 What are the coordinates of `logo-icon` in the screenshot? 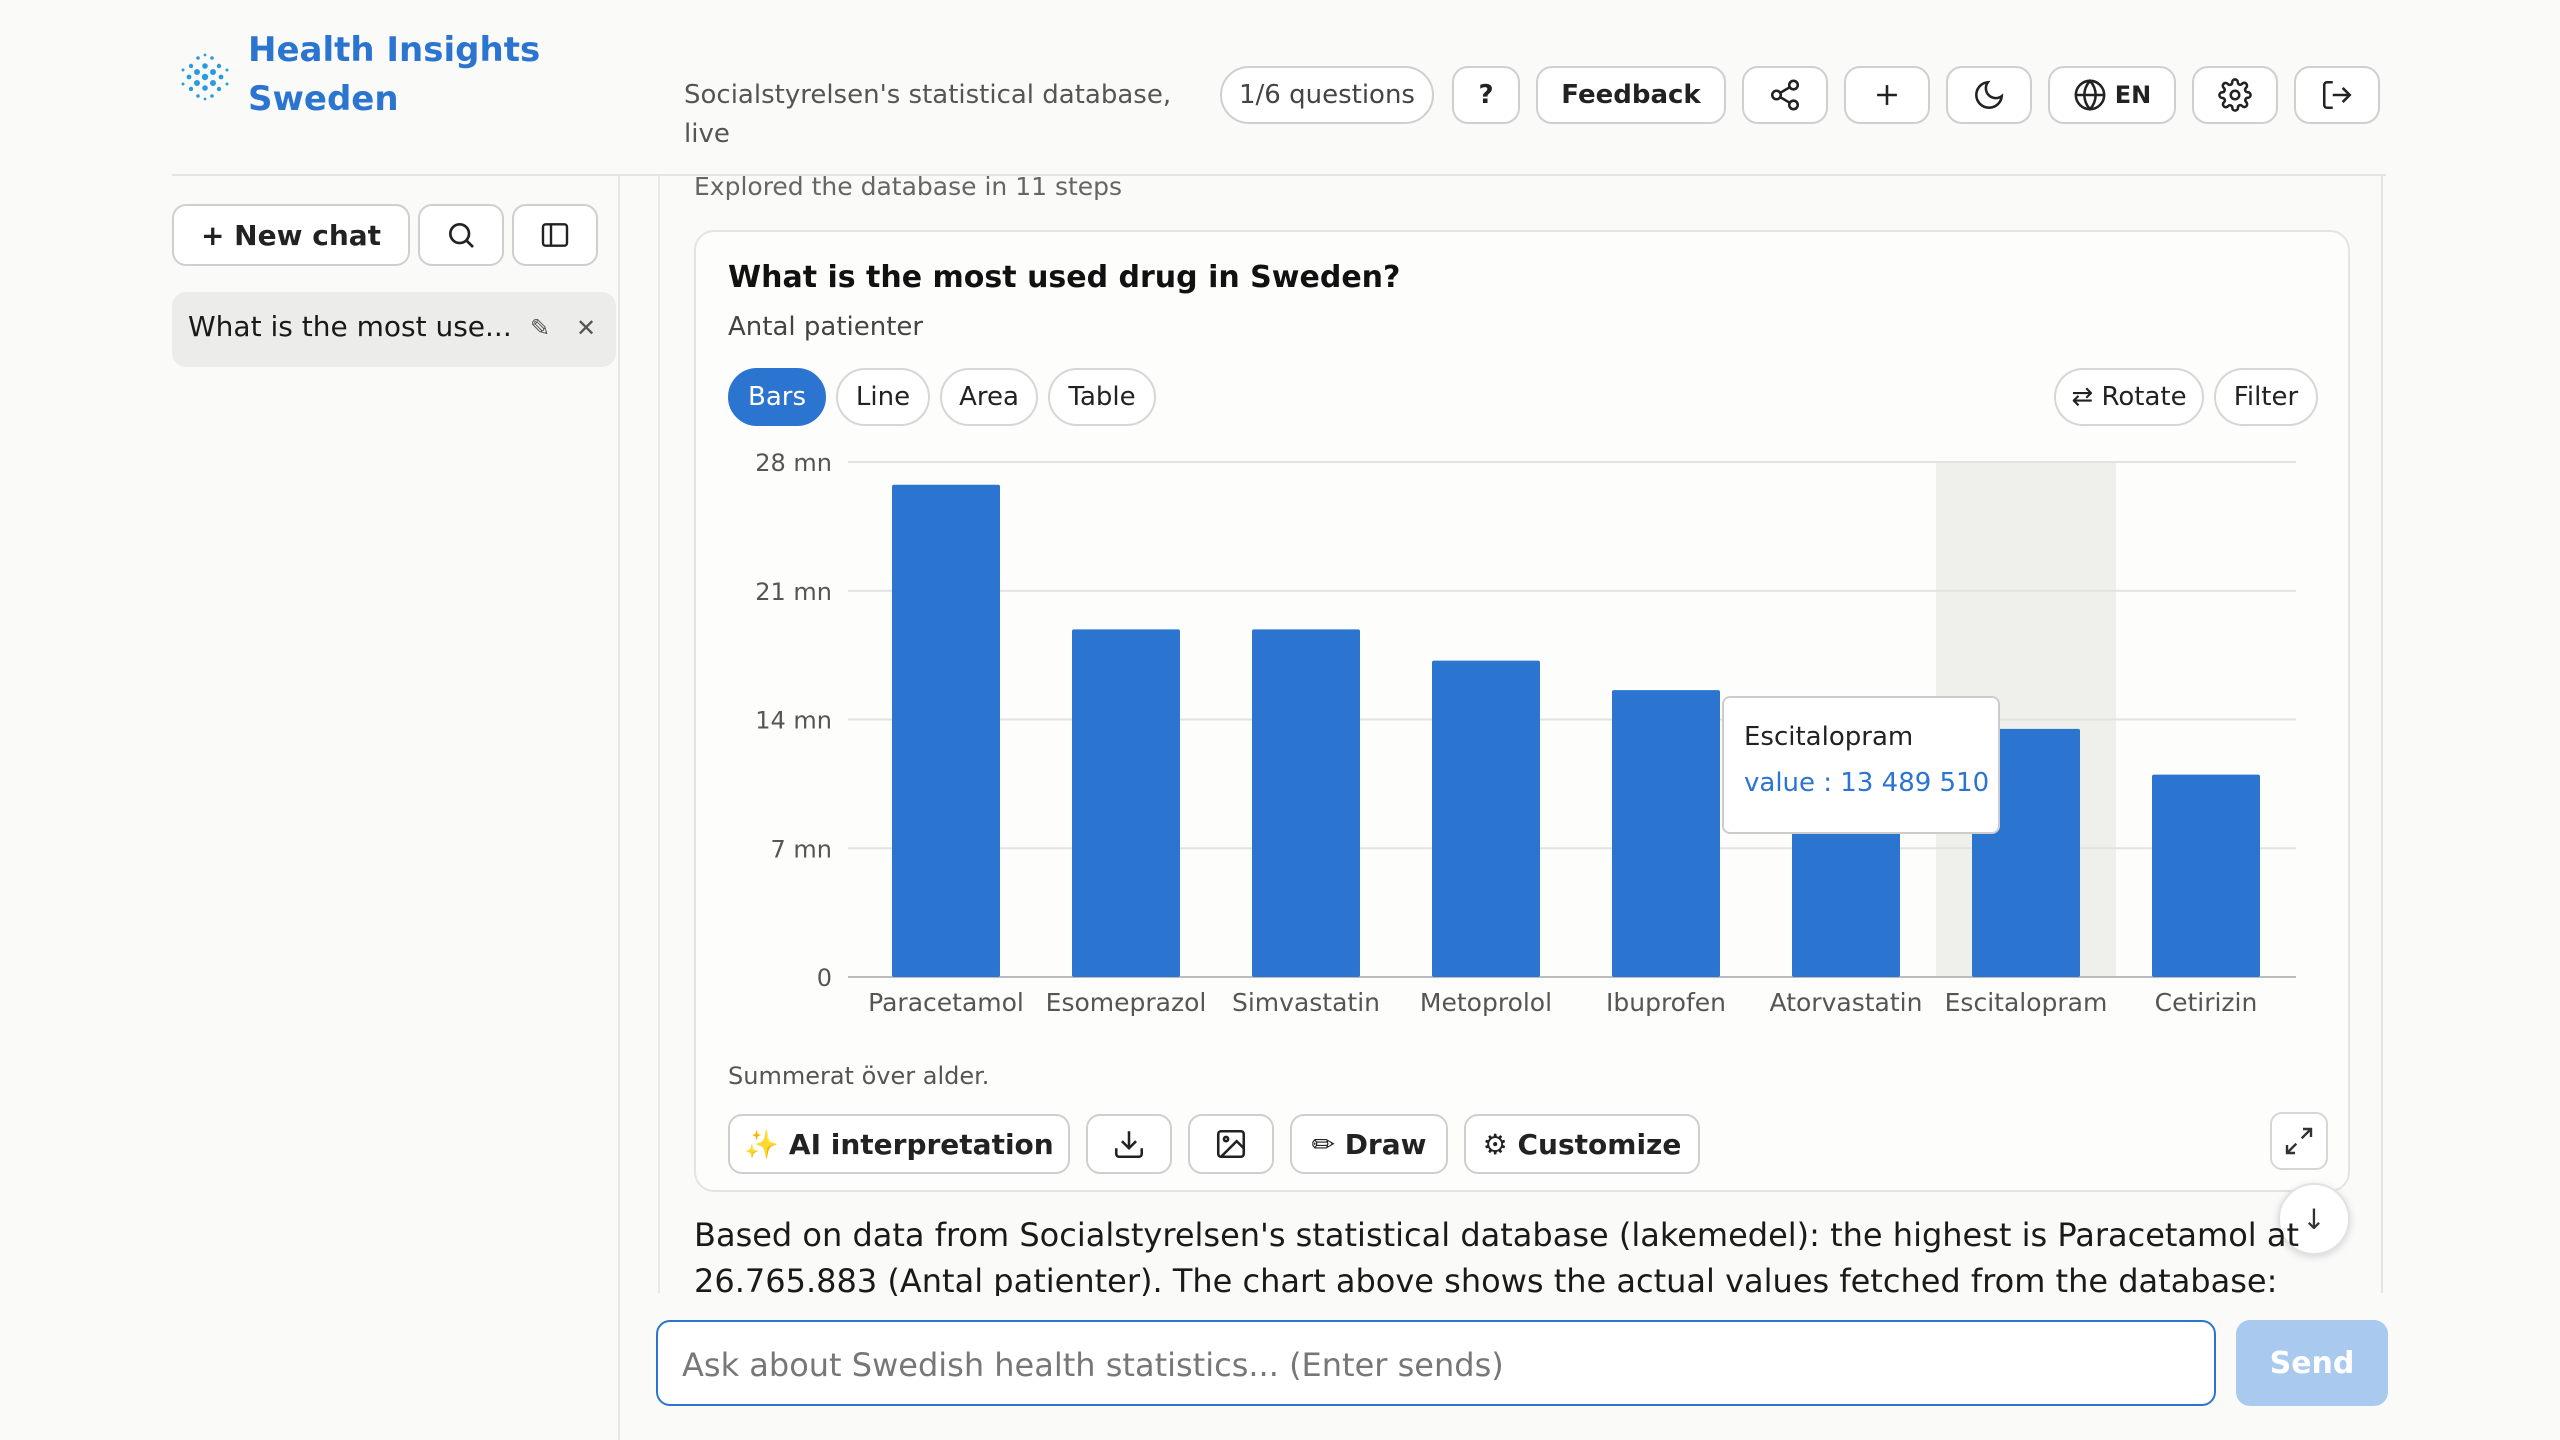 It's located at (205, 77).